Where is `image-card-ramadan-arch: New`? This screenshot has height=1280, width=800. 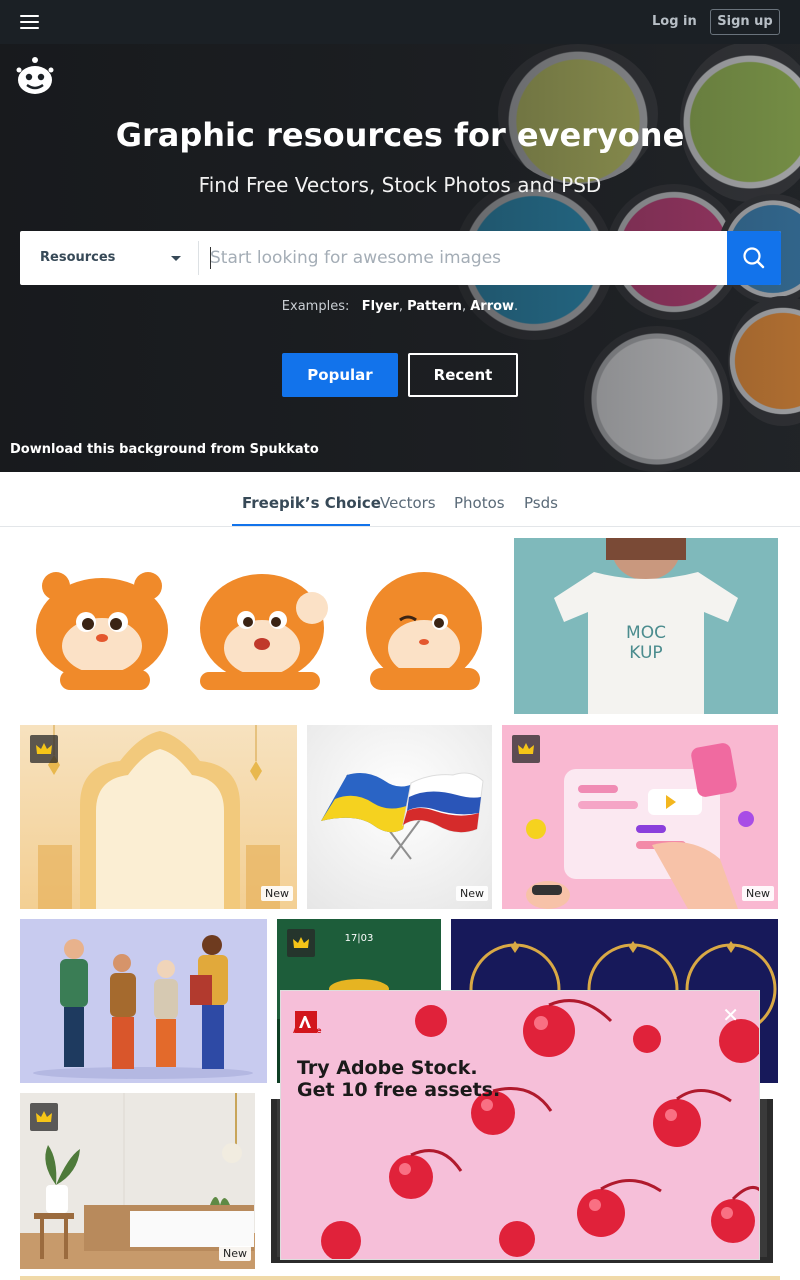
image-card-ramadan-arch: New is located at coordinates (158, 817).